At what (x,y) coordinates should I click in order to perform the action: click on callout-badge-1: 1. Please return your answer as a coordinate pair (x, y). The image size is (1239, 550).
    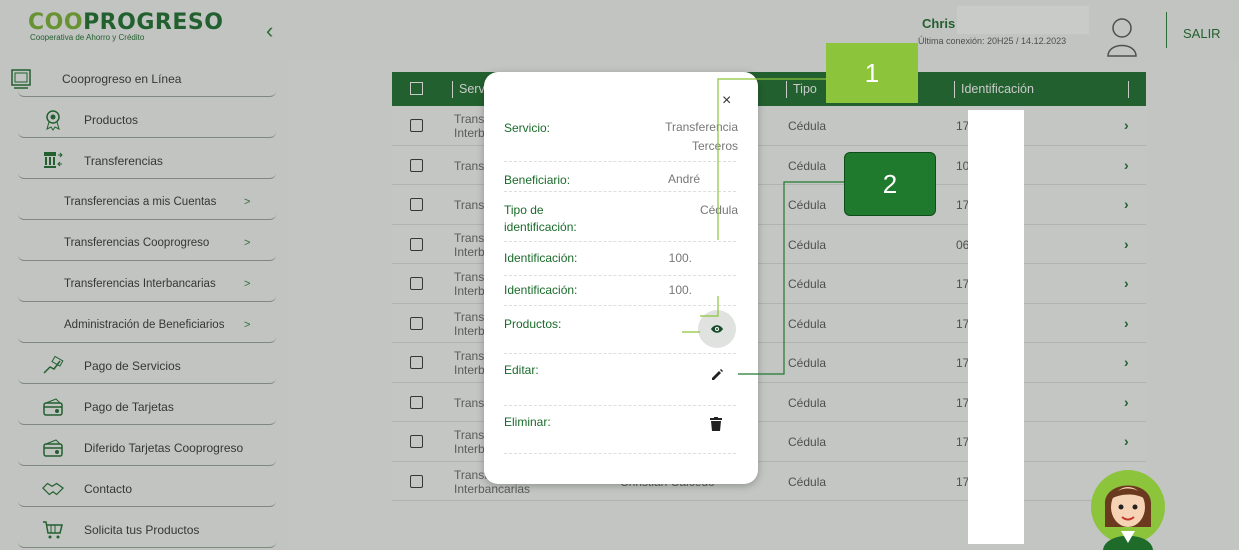
    Looking at the image, I should click on (872, 73).